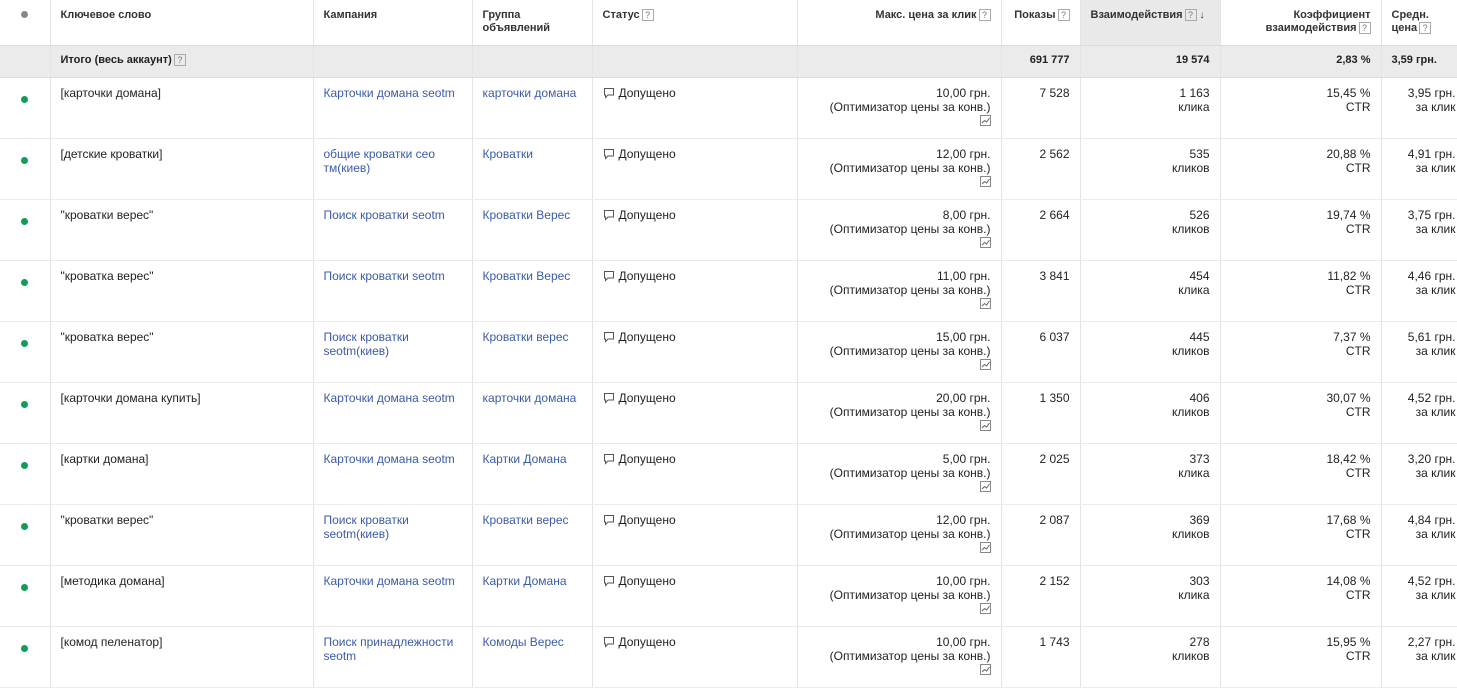  I want to click on col-max-cpc: Макс. цена за клик?, so click(899, 23).